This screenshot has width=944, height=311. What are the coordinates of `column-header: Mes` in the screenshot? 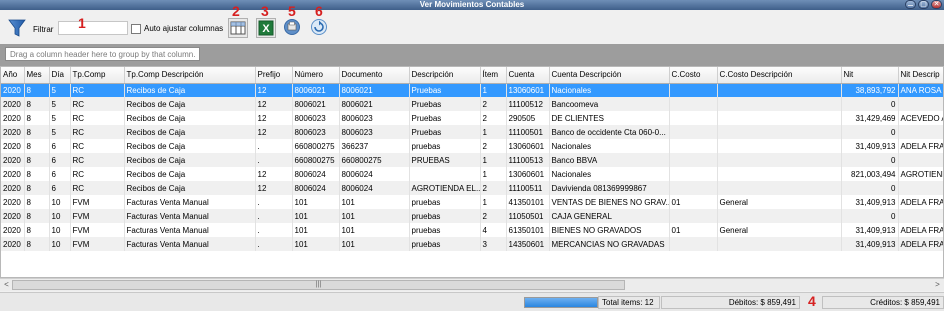 It's located at (37, 75).